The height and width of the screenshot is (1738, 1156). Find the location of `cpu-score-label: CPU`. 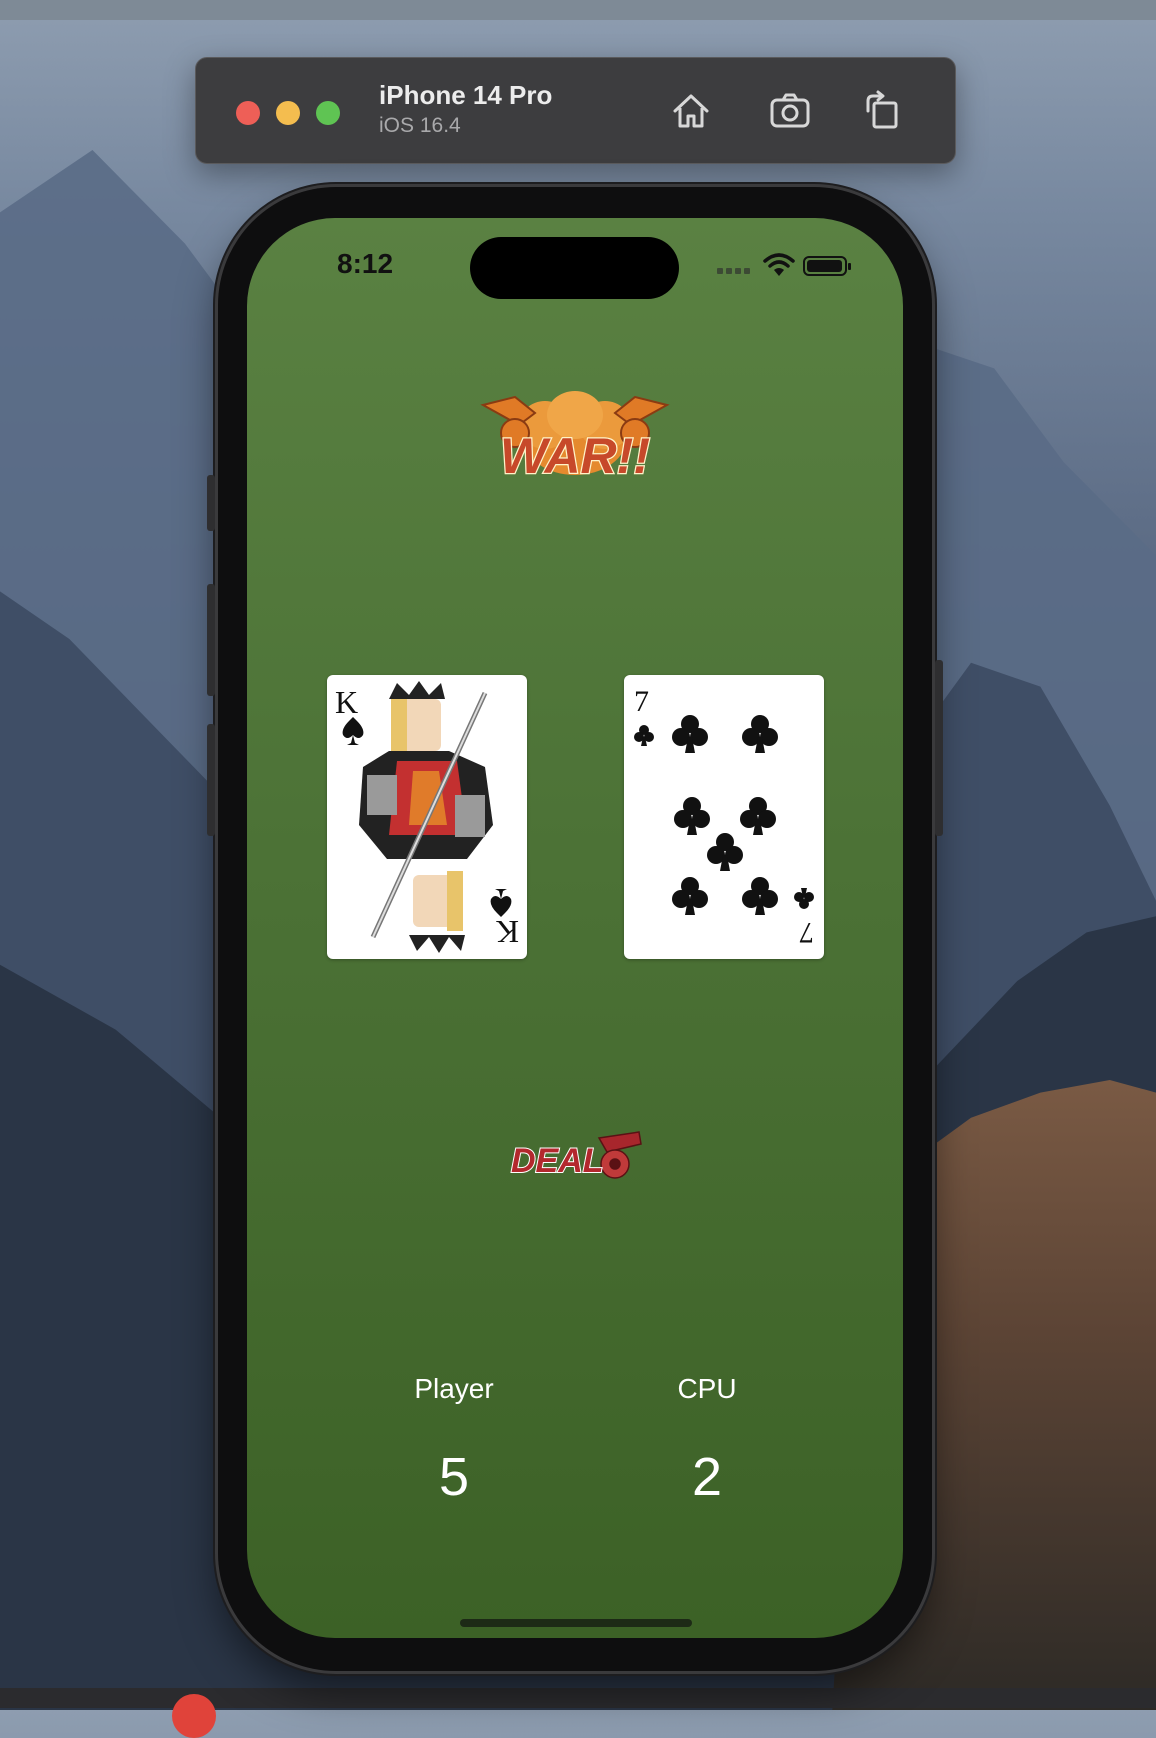

cpu-score-label: CPU is located at coordinates (707, 1388).